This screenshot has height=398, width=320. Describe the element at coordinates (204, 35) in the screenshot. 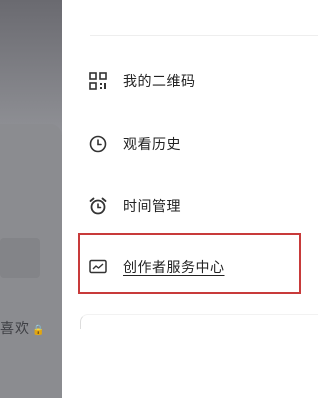

I see `divider` at that location.